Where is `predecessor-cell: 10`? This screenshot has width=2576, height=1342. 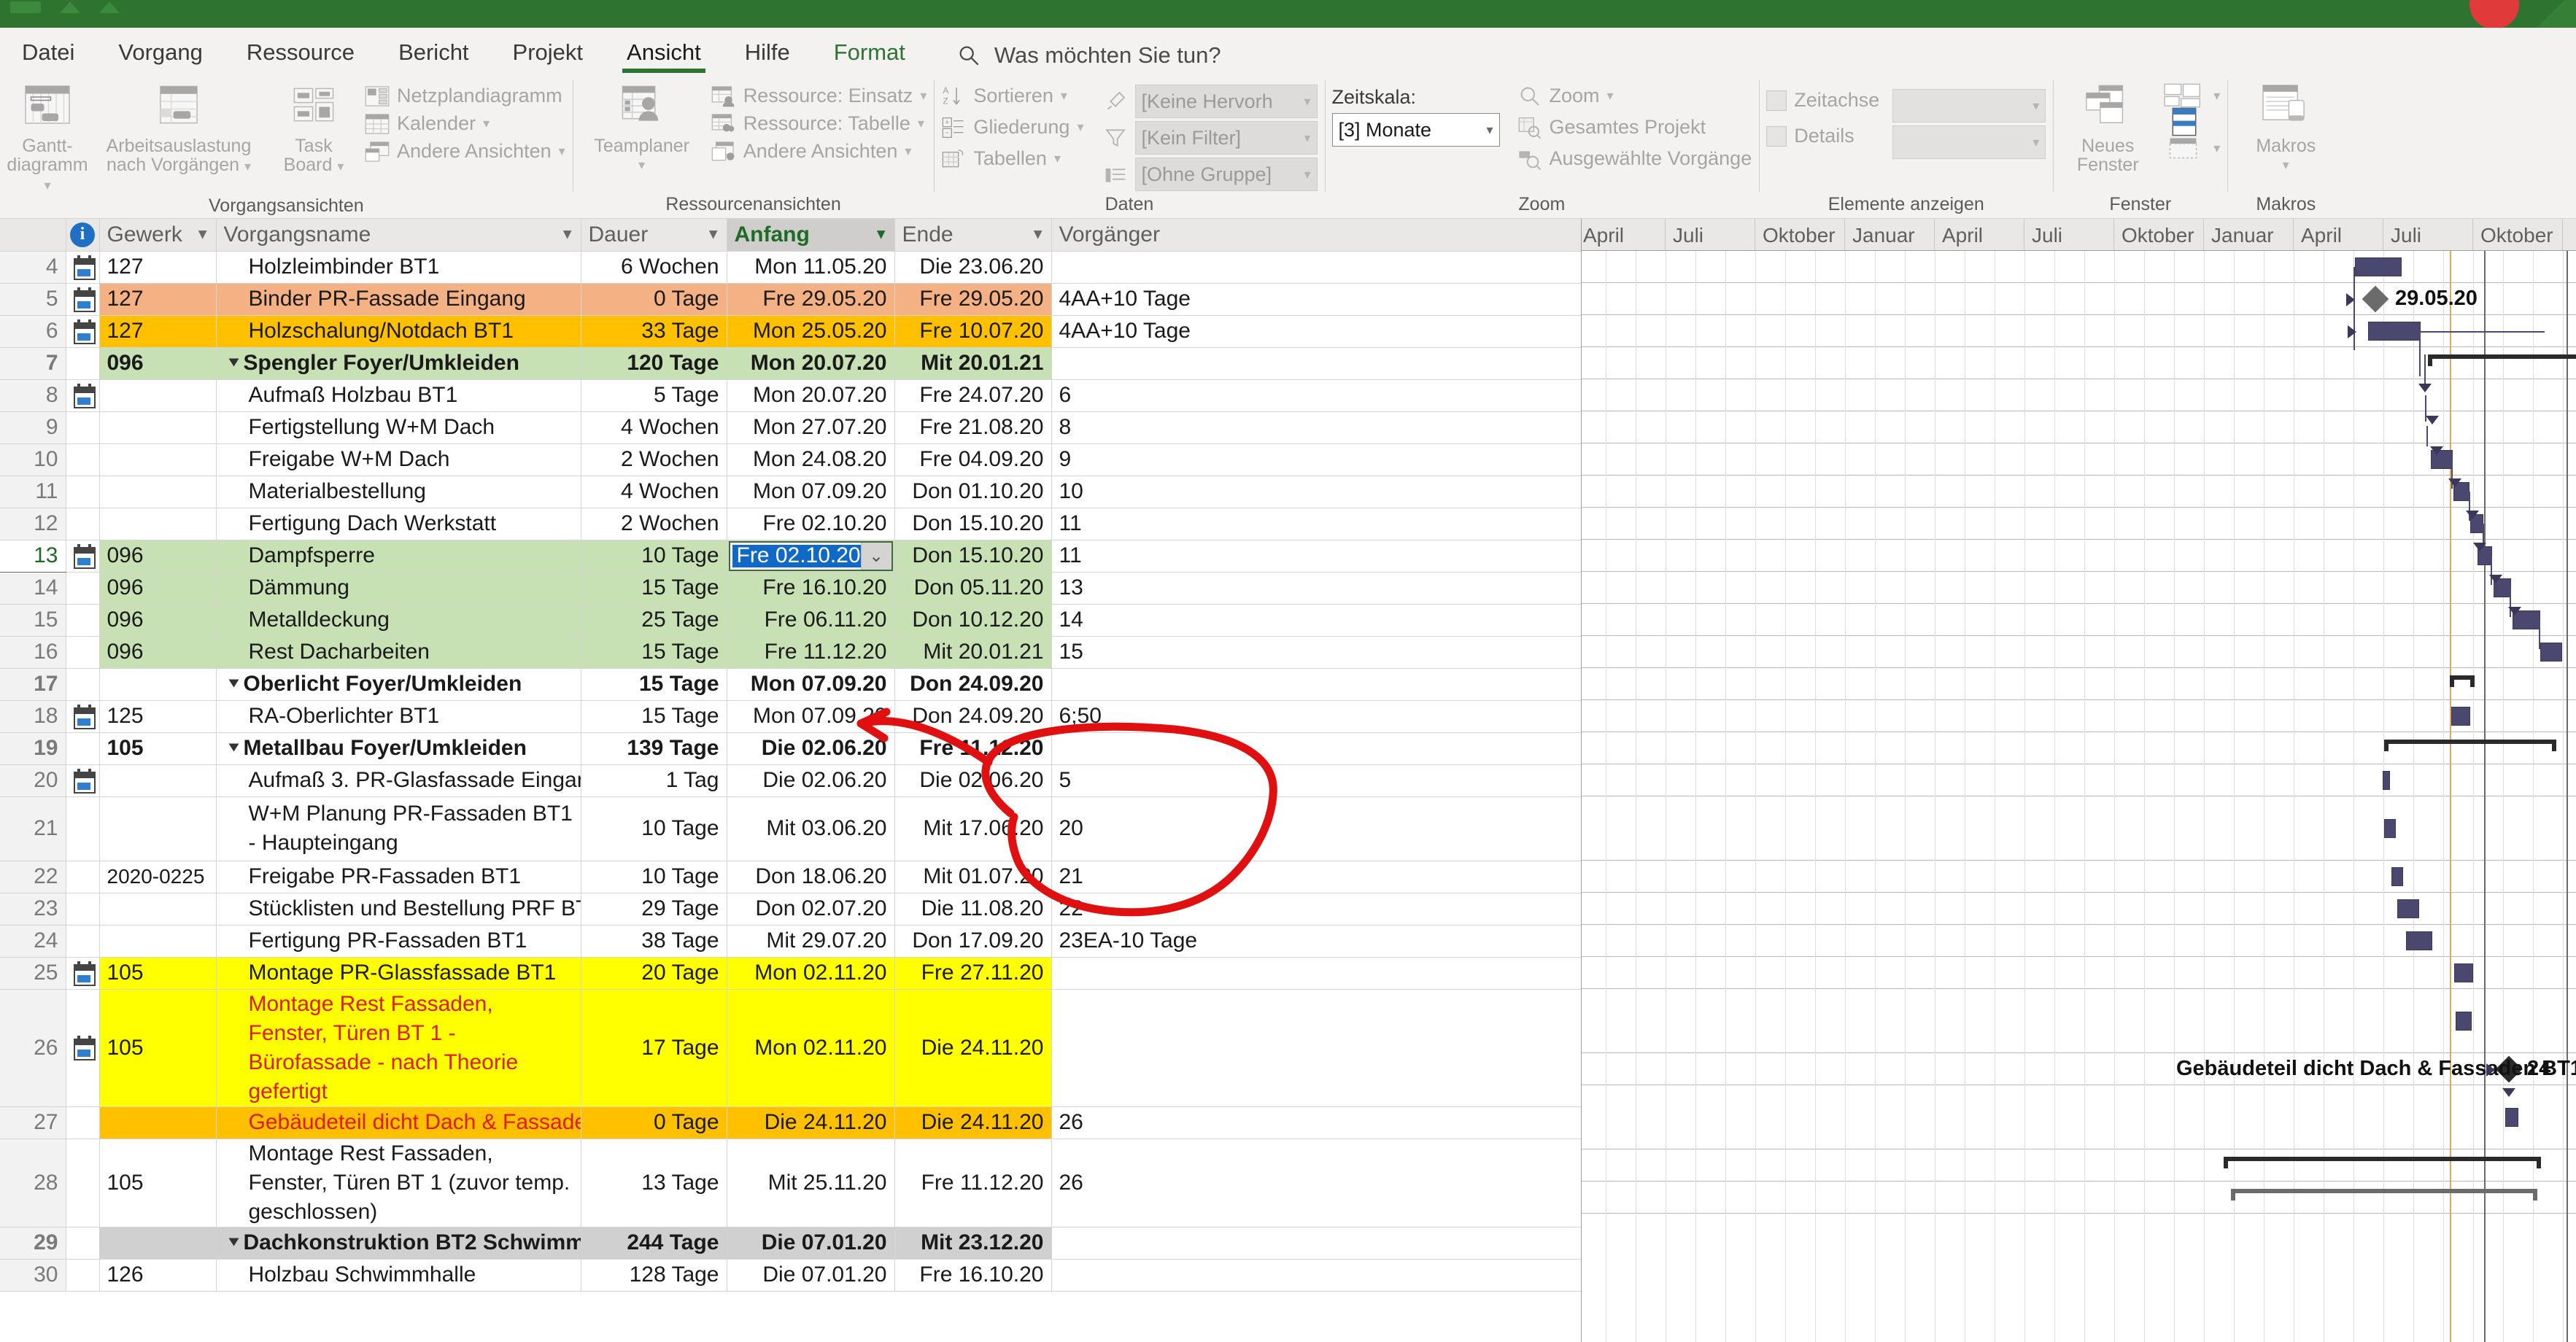 predecessor-cell: 10 is located at coordinates (1316, 492).